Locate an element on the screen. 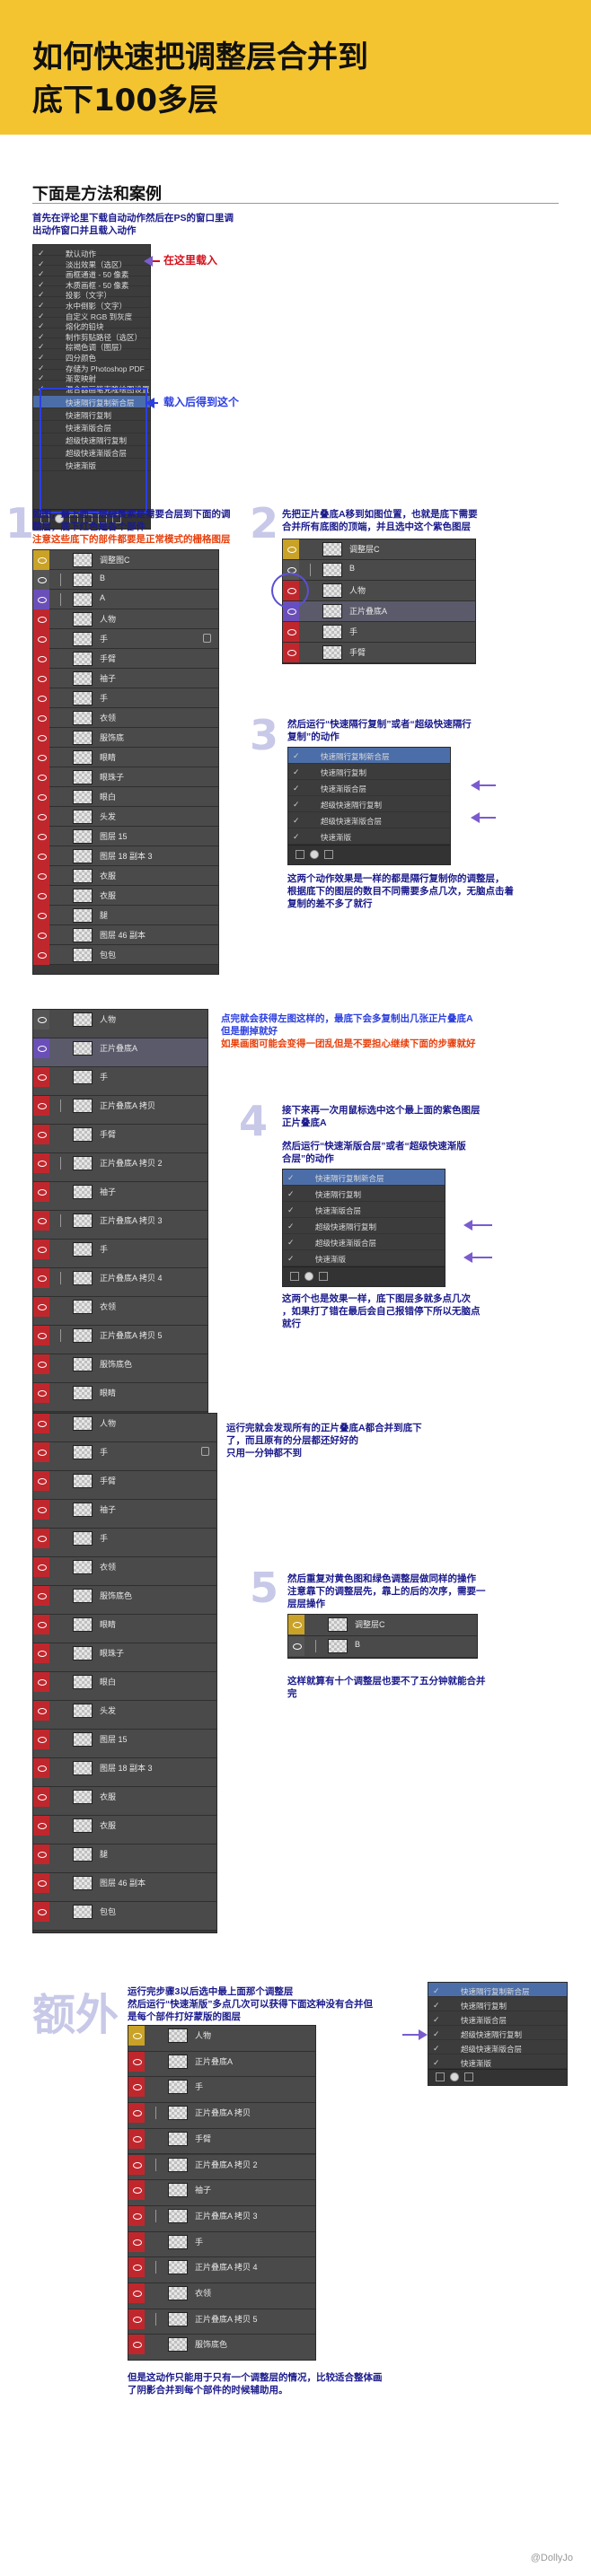  action-item: ✓ 木质画框 - 50 像素 is located at coordinates (91, 283).